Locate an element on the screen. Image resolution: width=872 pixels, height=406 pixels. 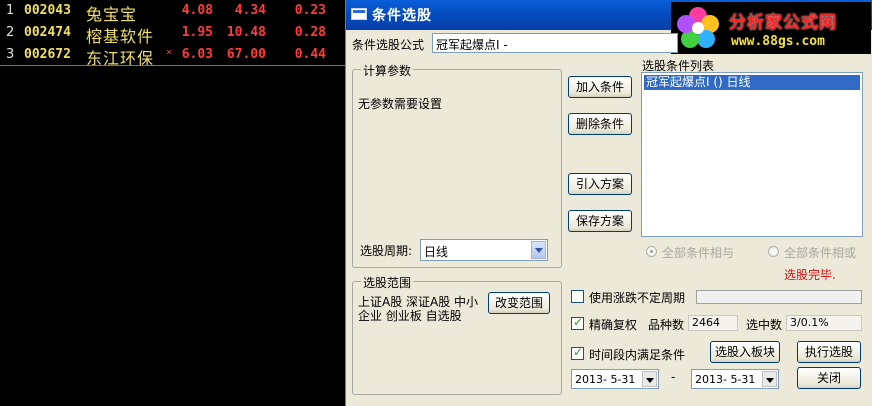
formula-input: 冠军起爆点I - is located at coordinates (555, 43).